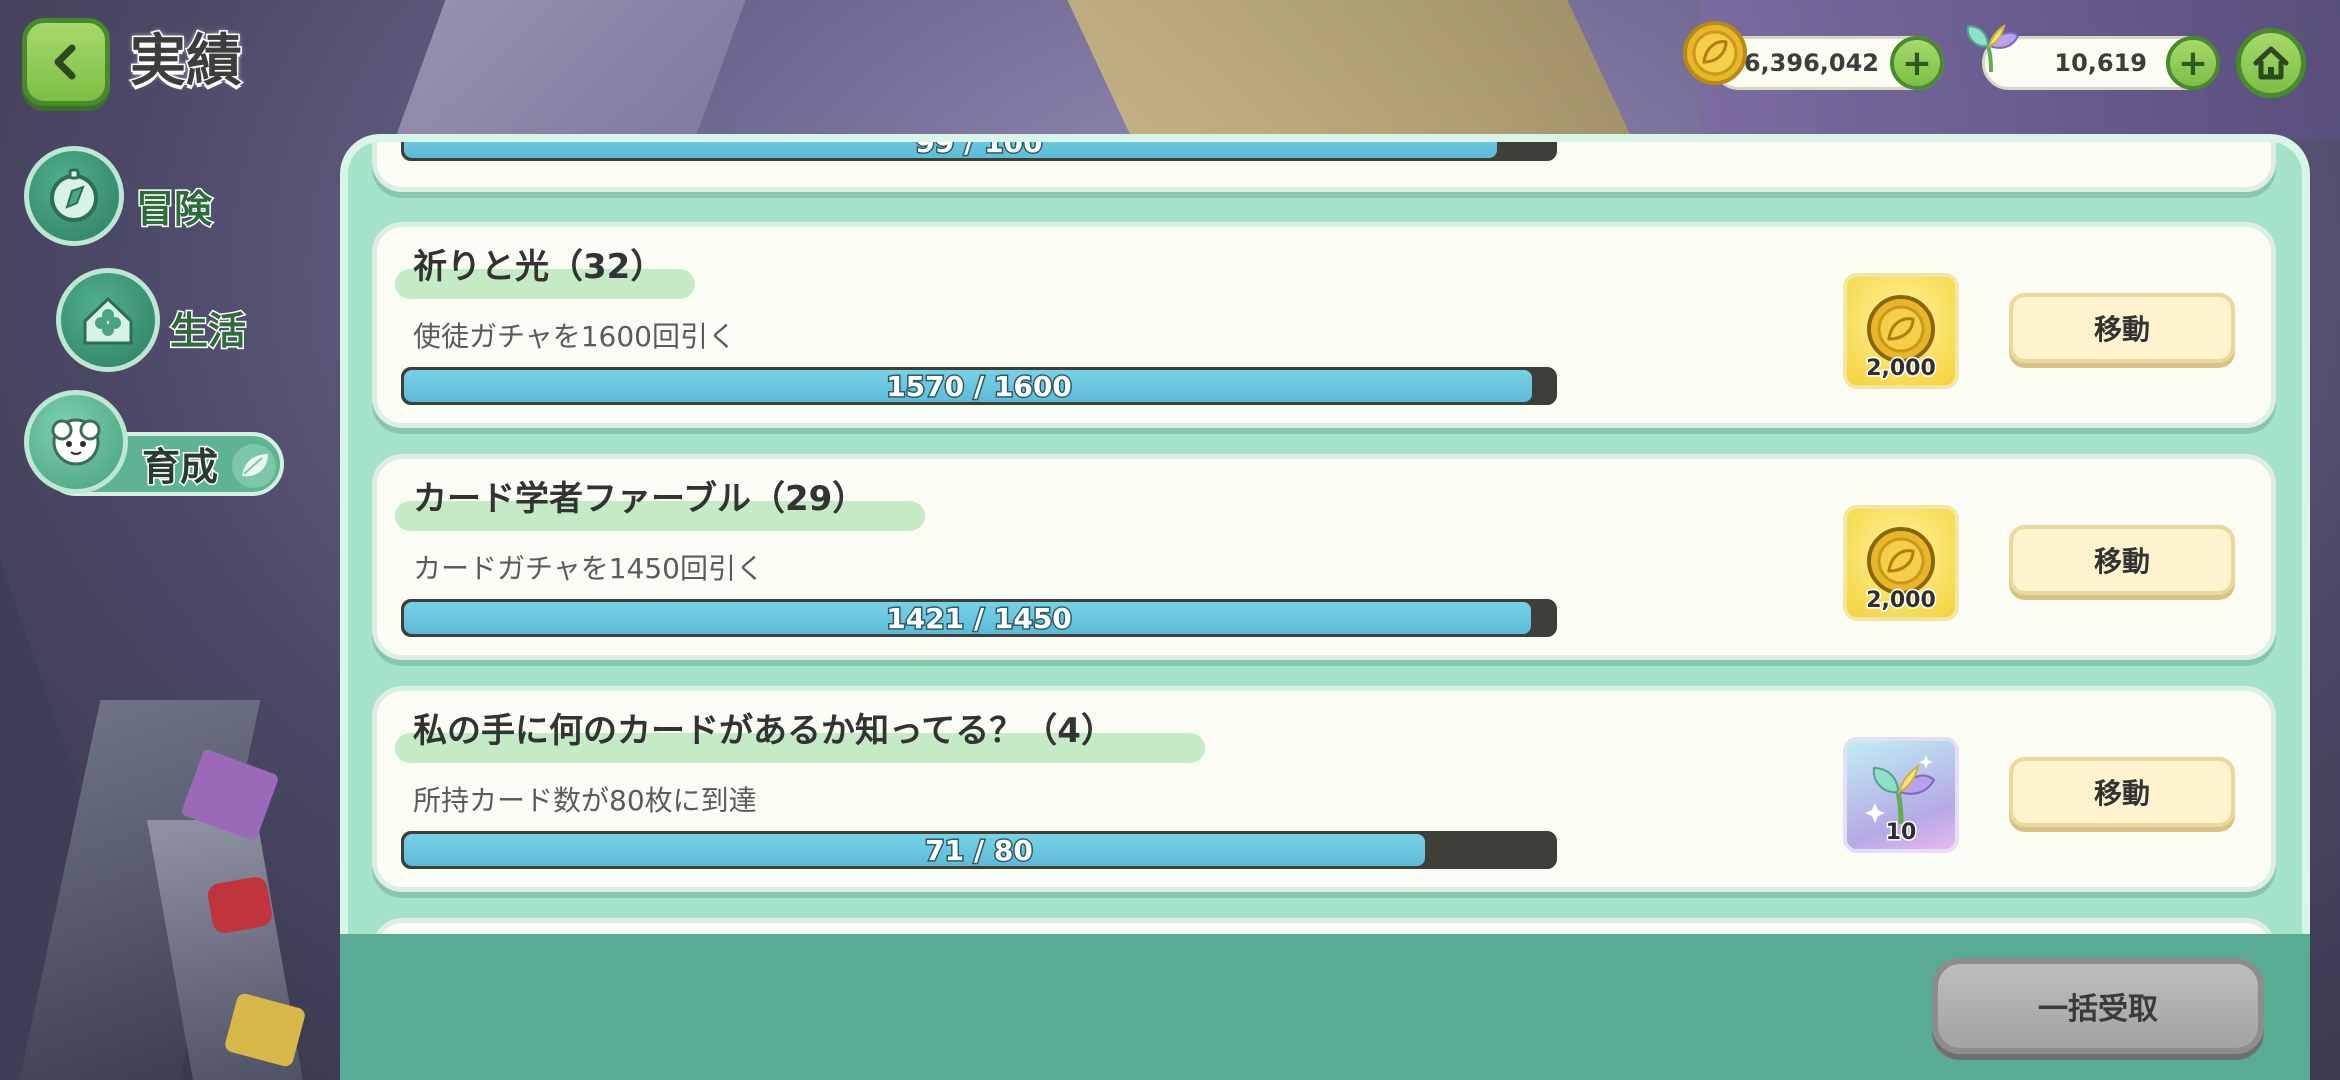 The width and height of the screenshot is (2340, 1080). I want to click on gem-amount: 10,619, so click(2100, 63).